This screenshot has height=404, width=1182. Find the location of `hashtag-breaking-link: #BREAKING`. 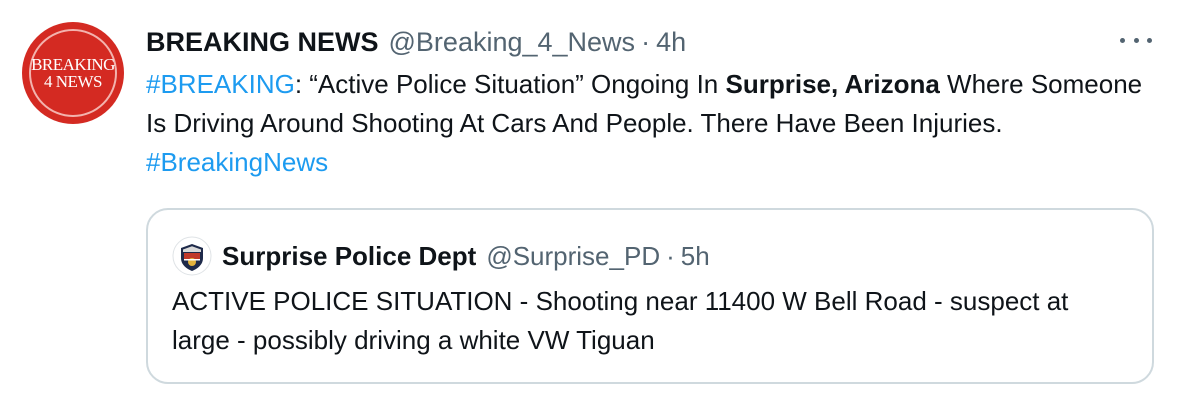

hashtag-breaking-link: #BREAKING is located at coordinates (220, 84).